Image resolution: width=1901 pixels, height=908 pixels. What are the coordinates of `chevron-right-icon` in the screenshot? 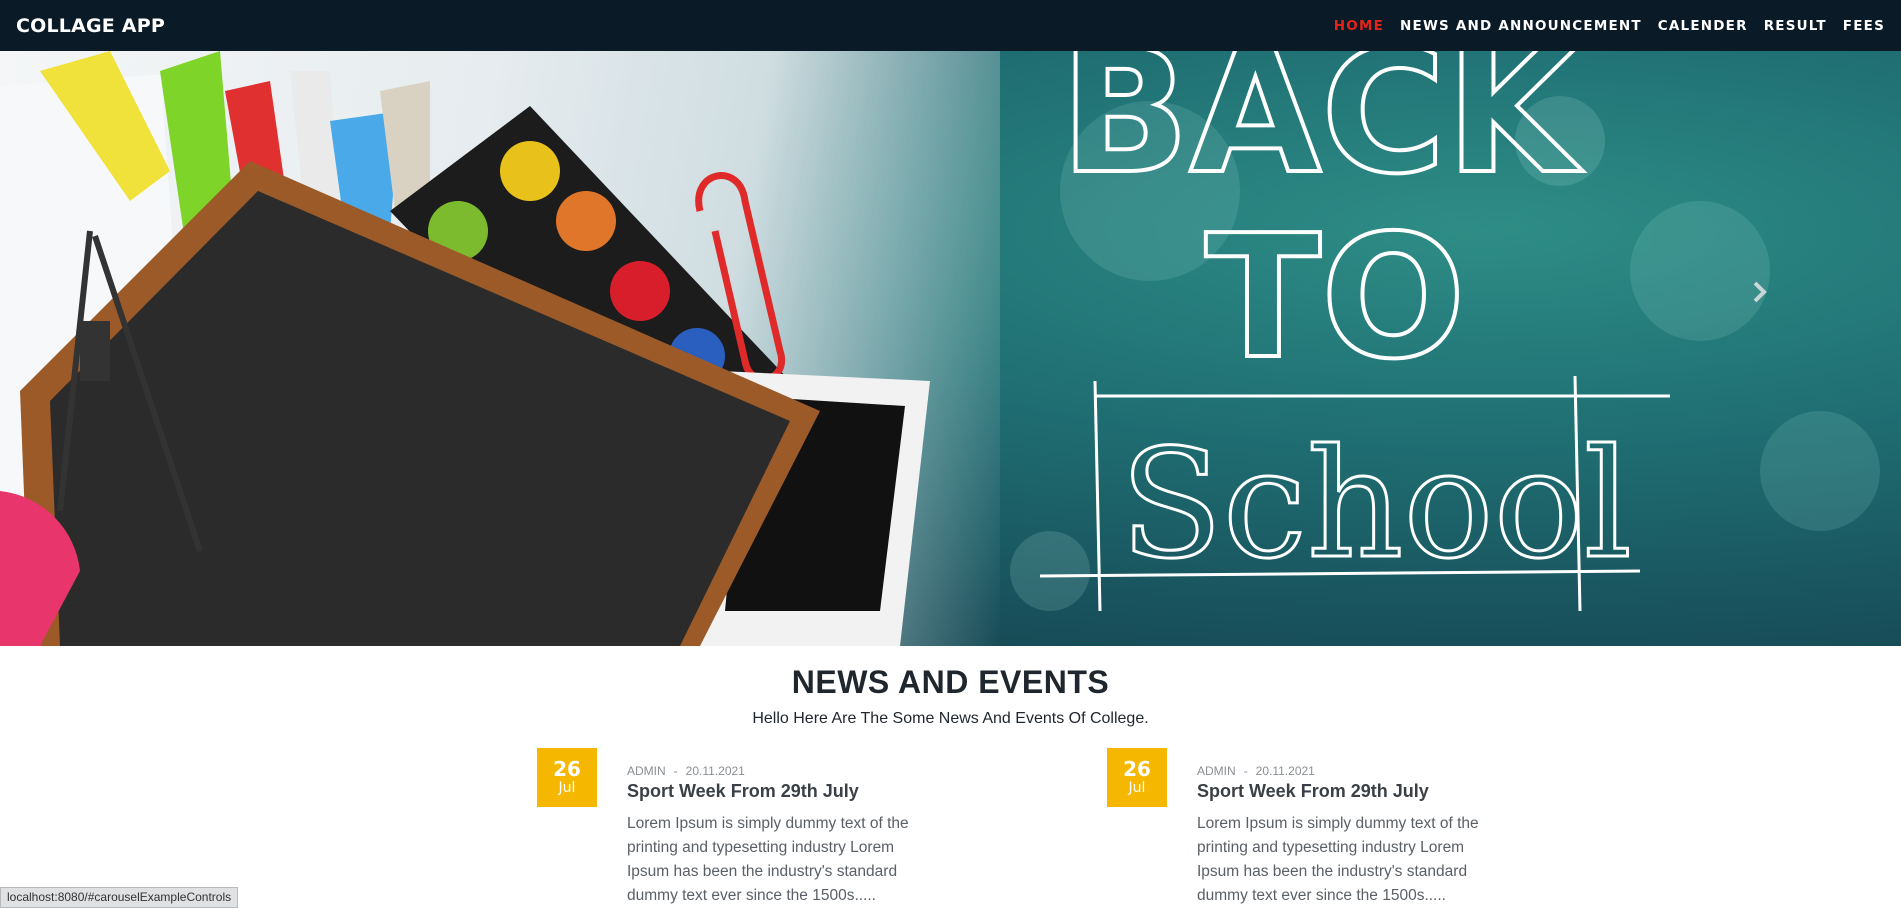 It's located at (1760, 292).